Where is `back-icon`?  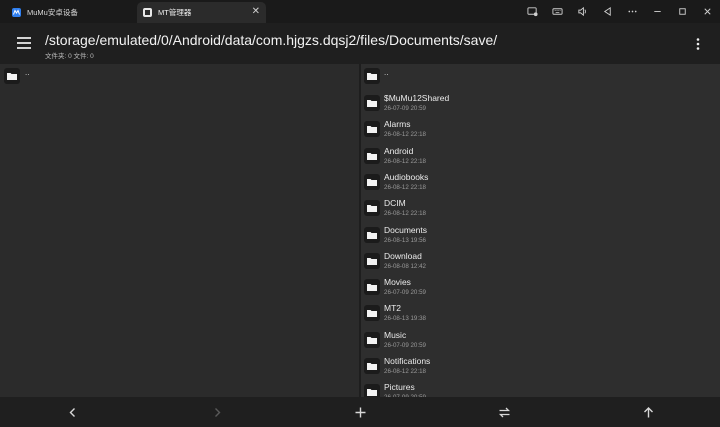 back-icon is located at coordinates (607, 11).